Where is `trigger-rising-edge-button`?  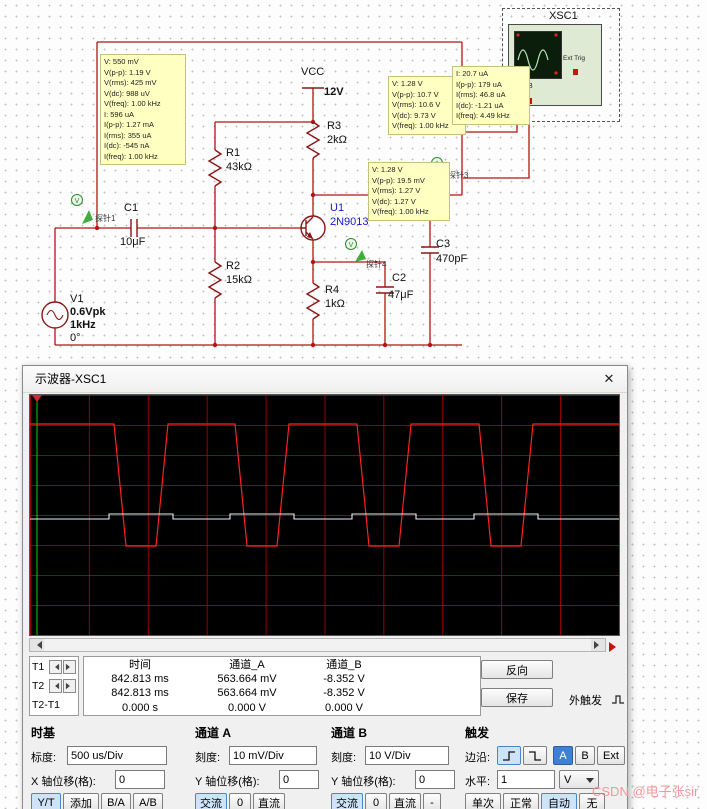 trigger-rising-edge-button is located at coordinates (509, 755).